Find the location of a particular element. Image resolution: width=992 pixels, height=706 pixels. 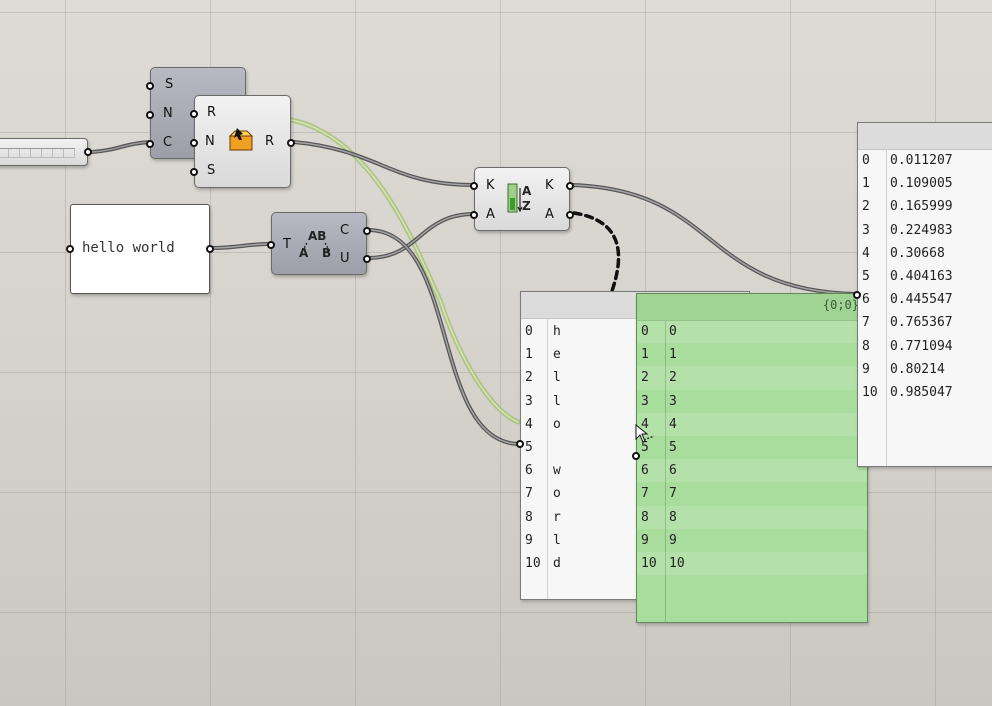

random-grip-r is located at coordinates (194, 114).